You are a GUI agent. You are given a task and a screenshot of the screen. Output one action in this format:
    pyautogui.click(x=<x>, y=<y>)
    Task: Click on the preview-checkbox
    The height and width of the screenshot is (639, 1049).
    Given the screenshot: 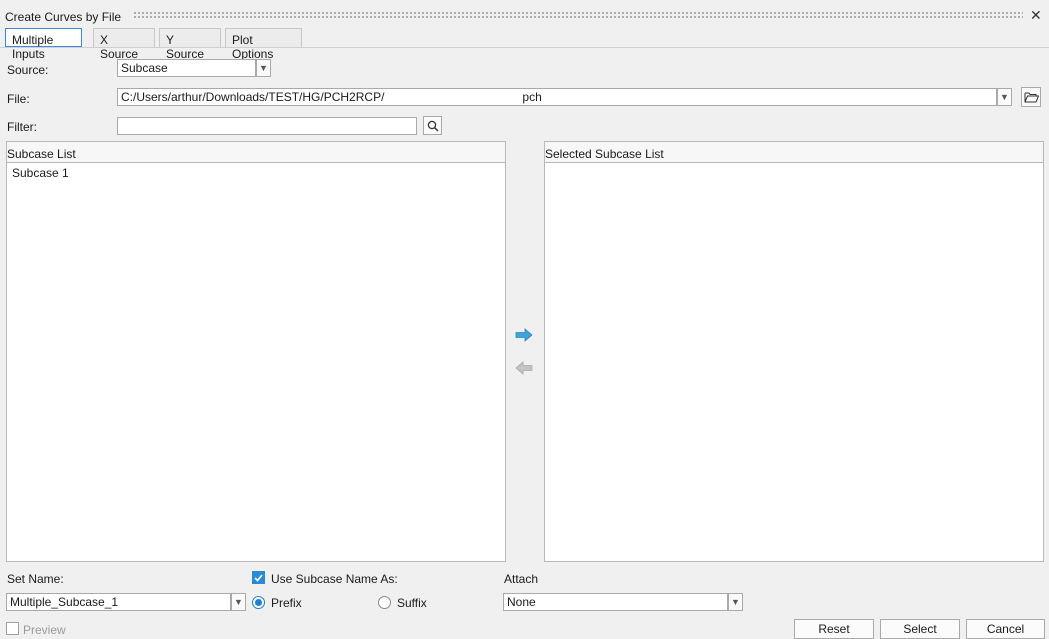 What is the action you would take?
    pyautogui.click(x=12, y=628)
    